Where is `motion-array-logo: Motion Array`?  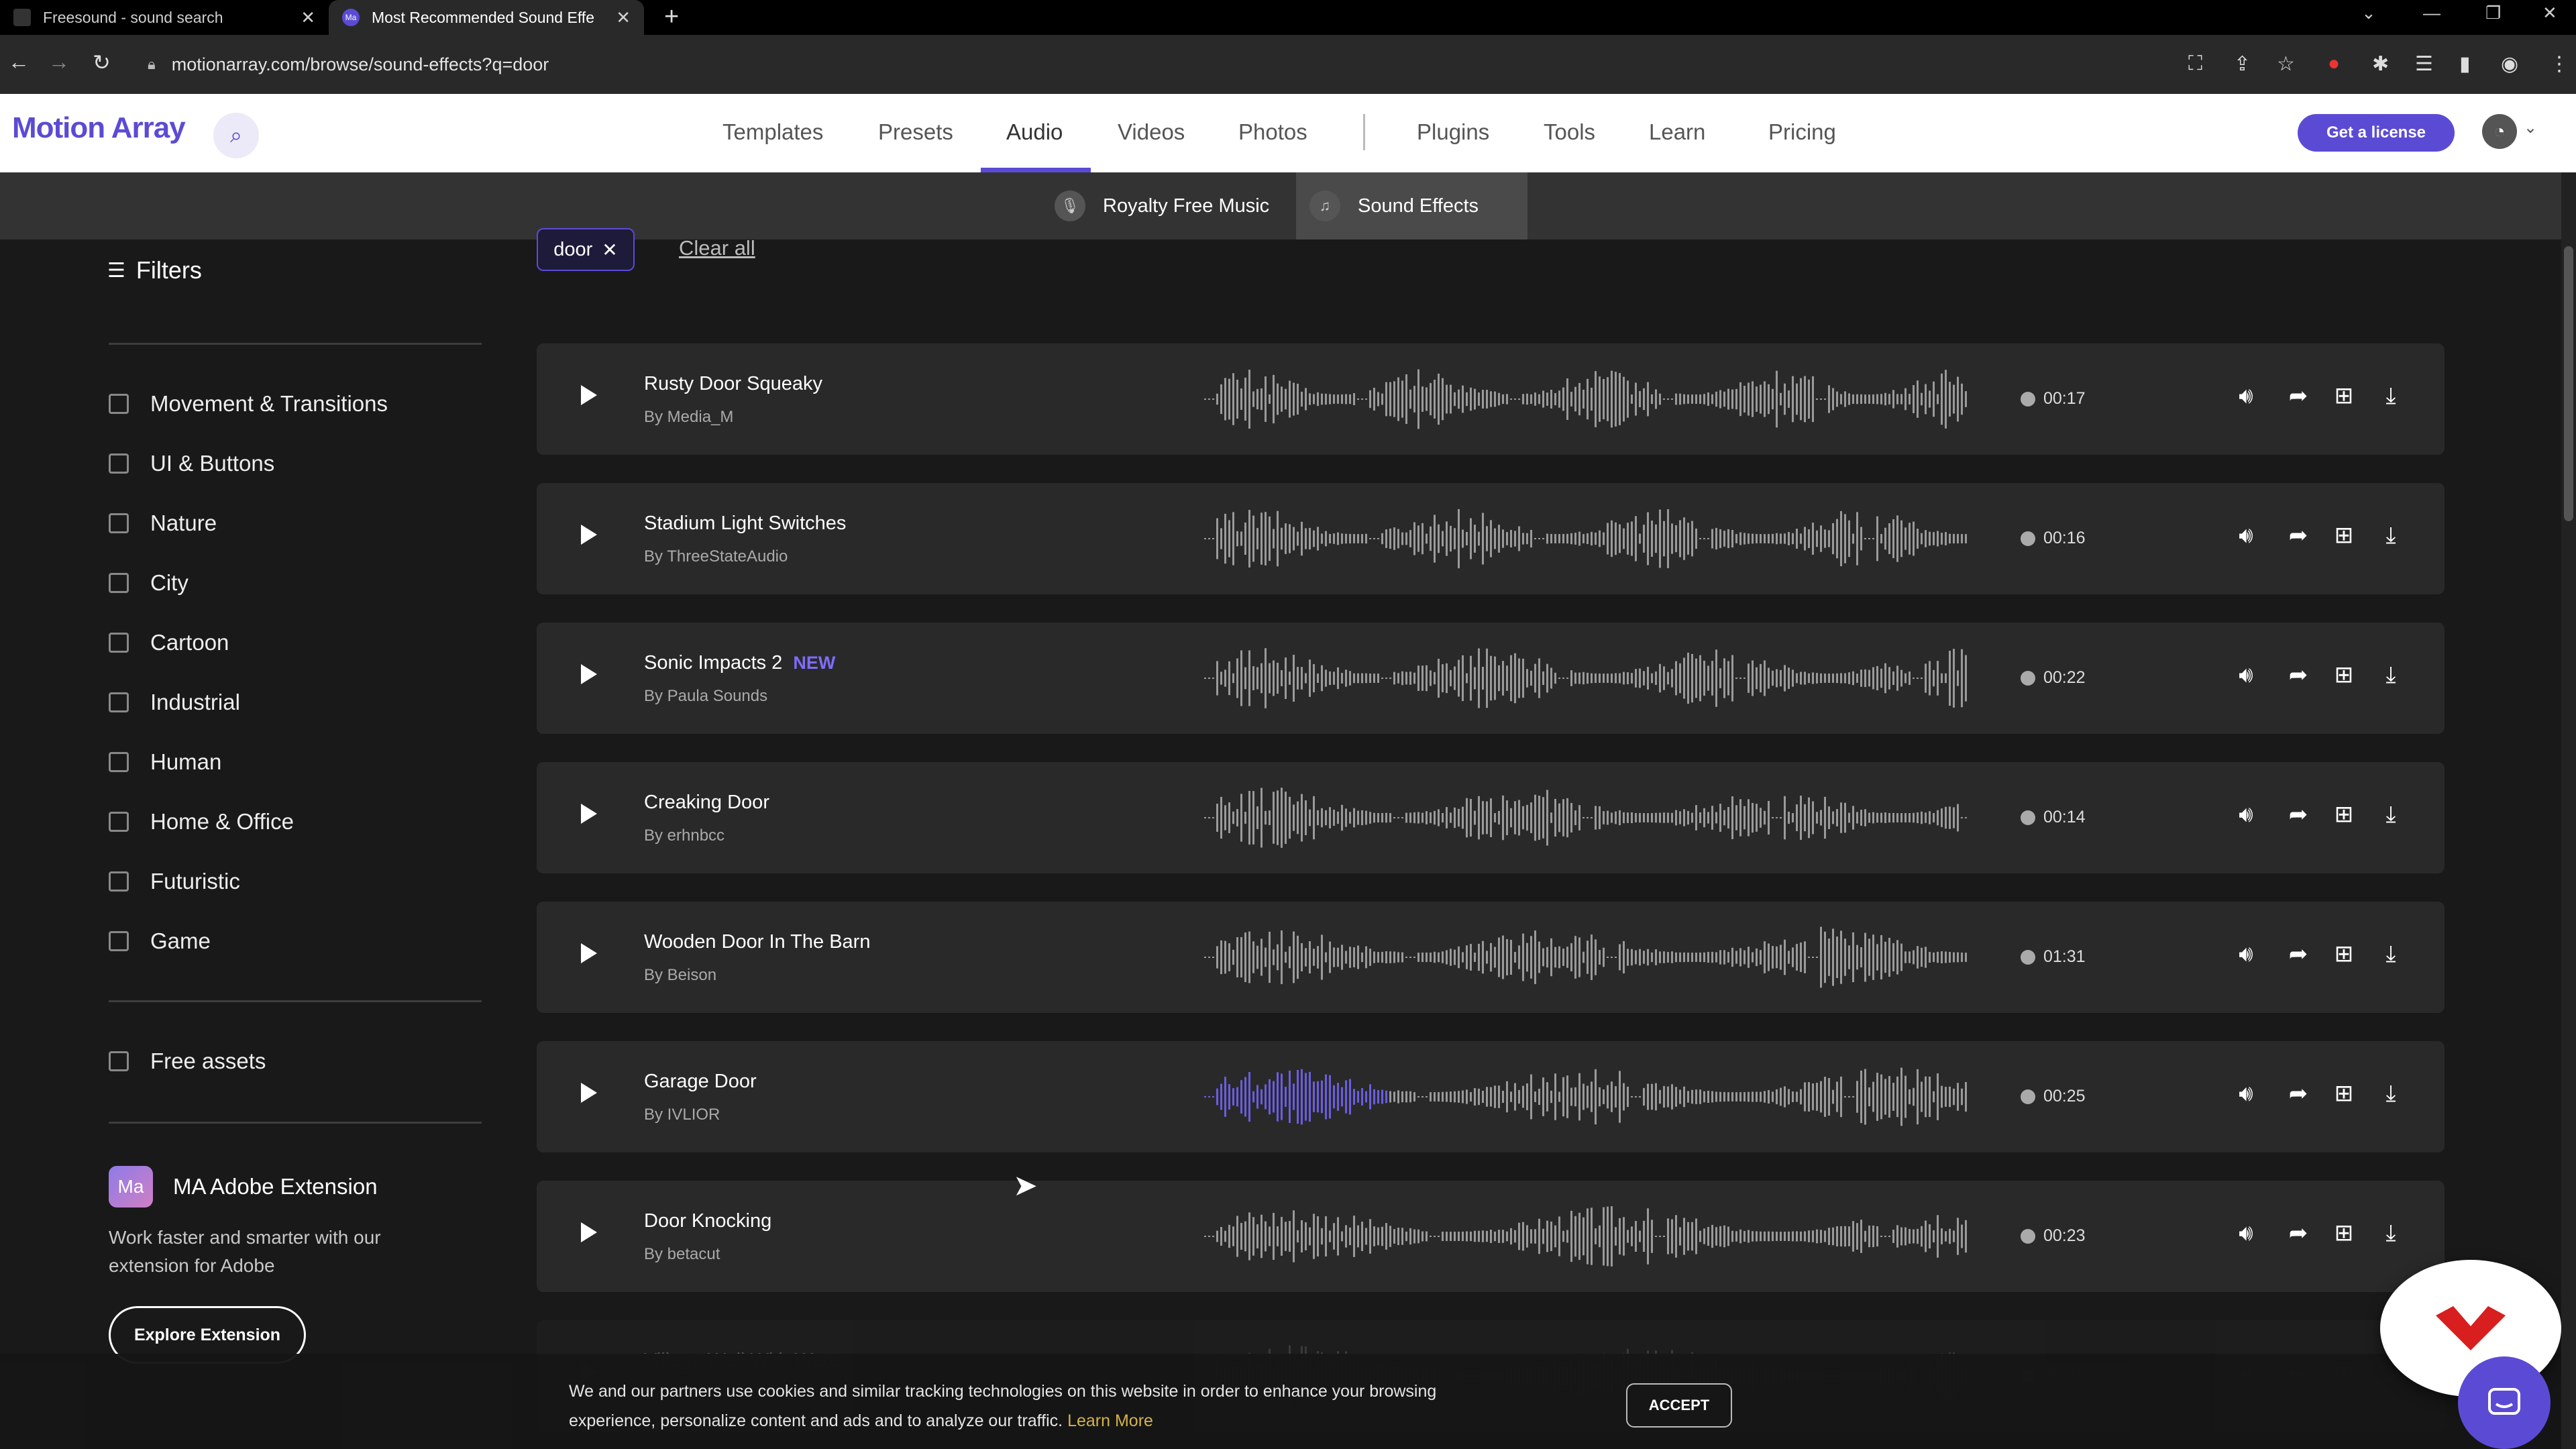 motion-array-logo: Motion Array is located at coordinates (99, 128).